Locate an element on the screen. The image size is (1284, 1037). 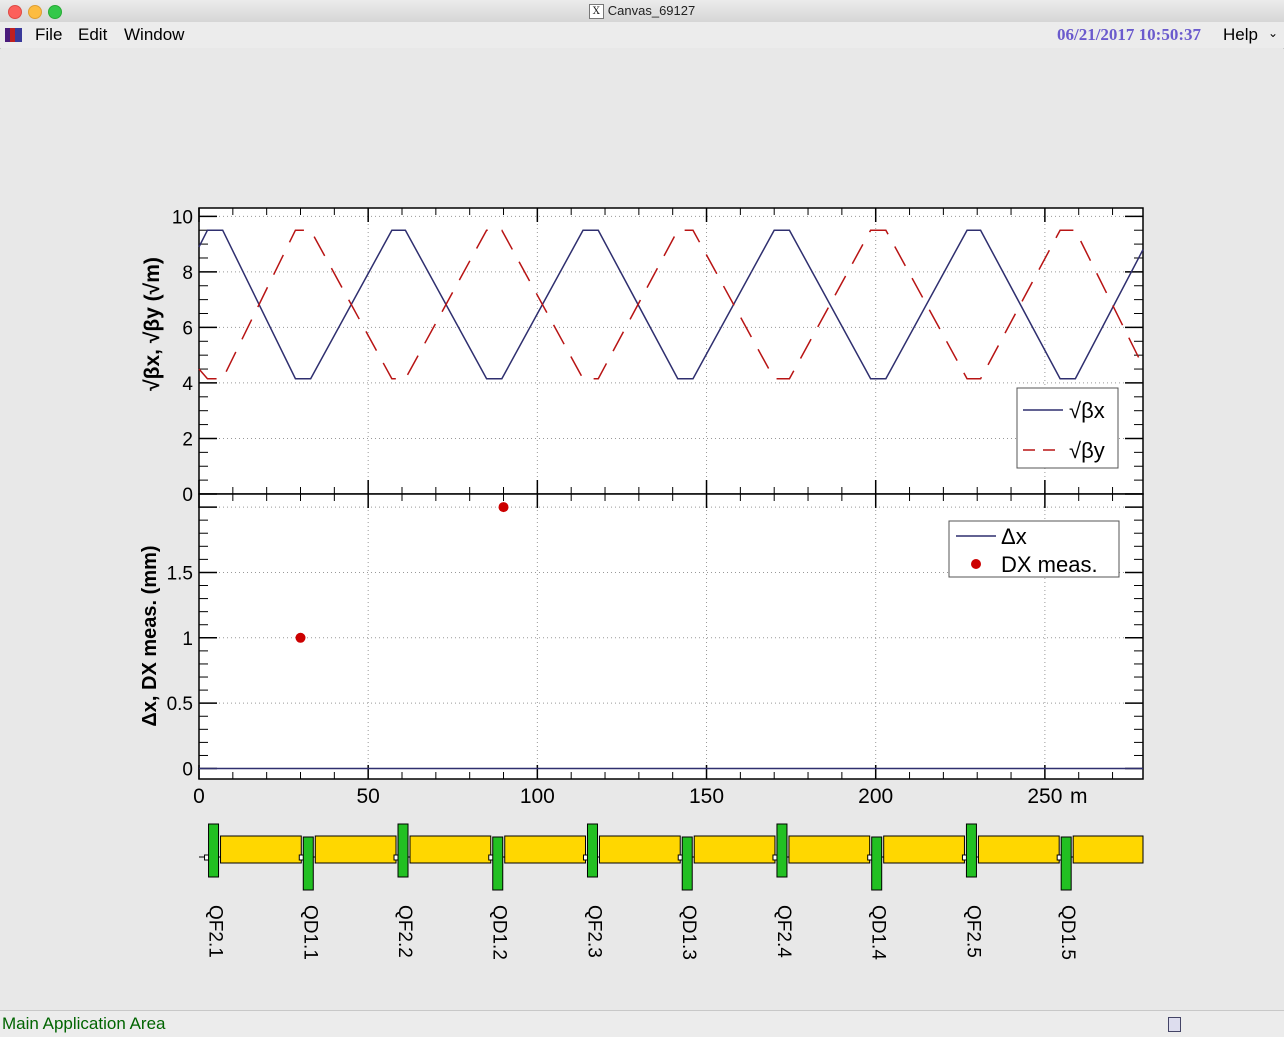
x-tick-label: 150 is located at coordinates (706, 796).